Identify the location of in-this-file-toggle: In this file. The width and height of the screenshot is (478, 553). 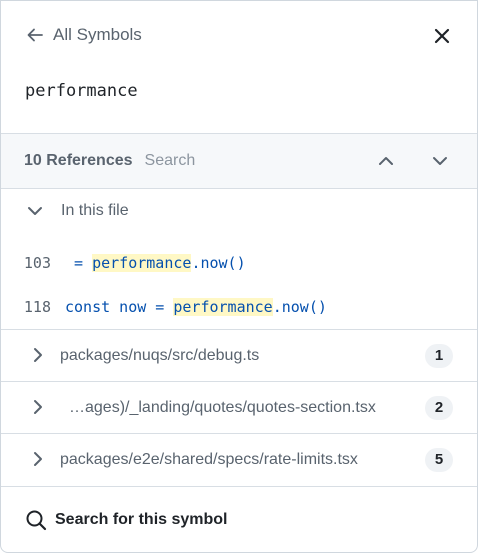
(77, 211).